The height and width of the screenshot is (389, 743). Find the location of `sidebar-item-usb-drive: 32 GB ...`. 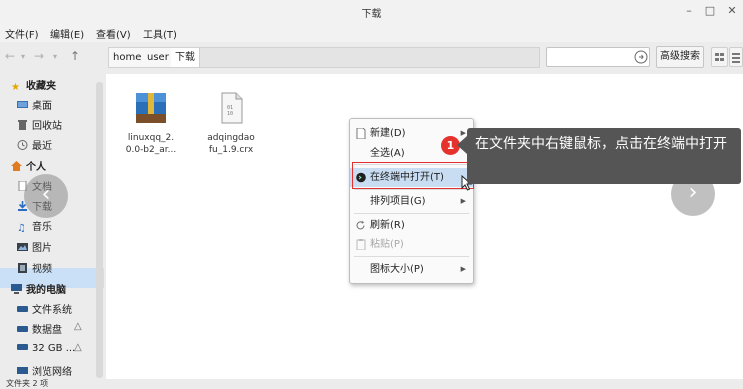

sidebar-item-usb-drive: 32 GB ... is located at coordinates (46, 350).